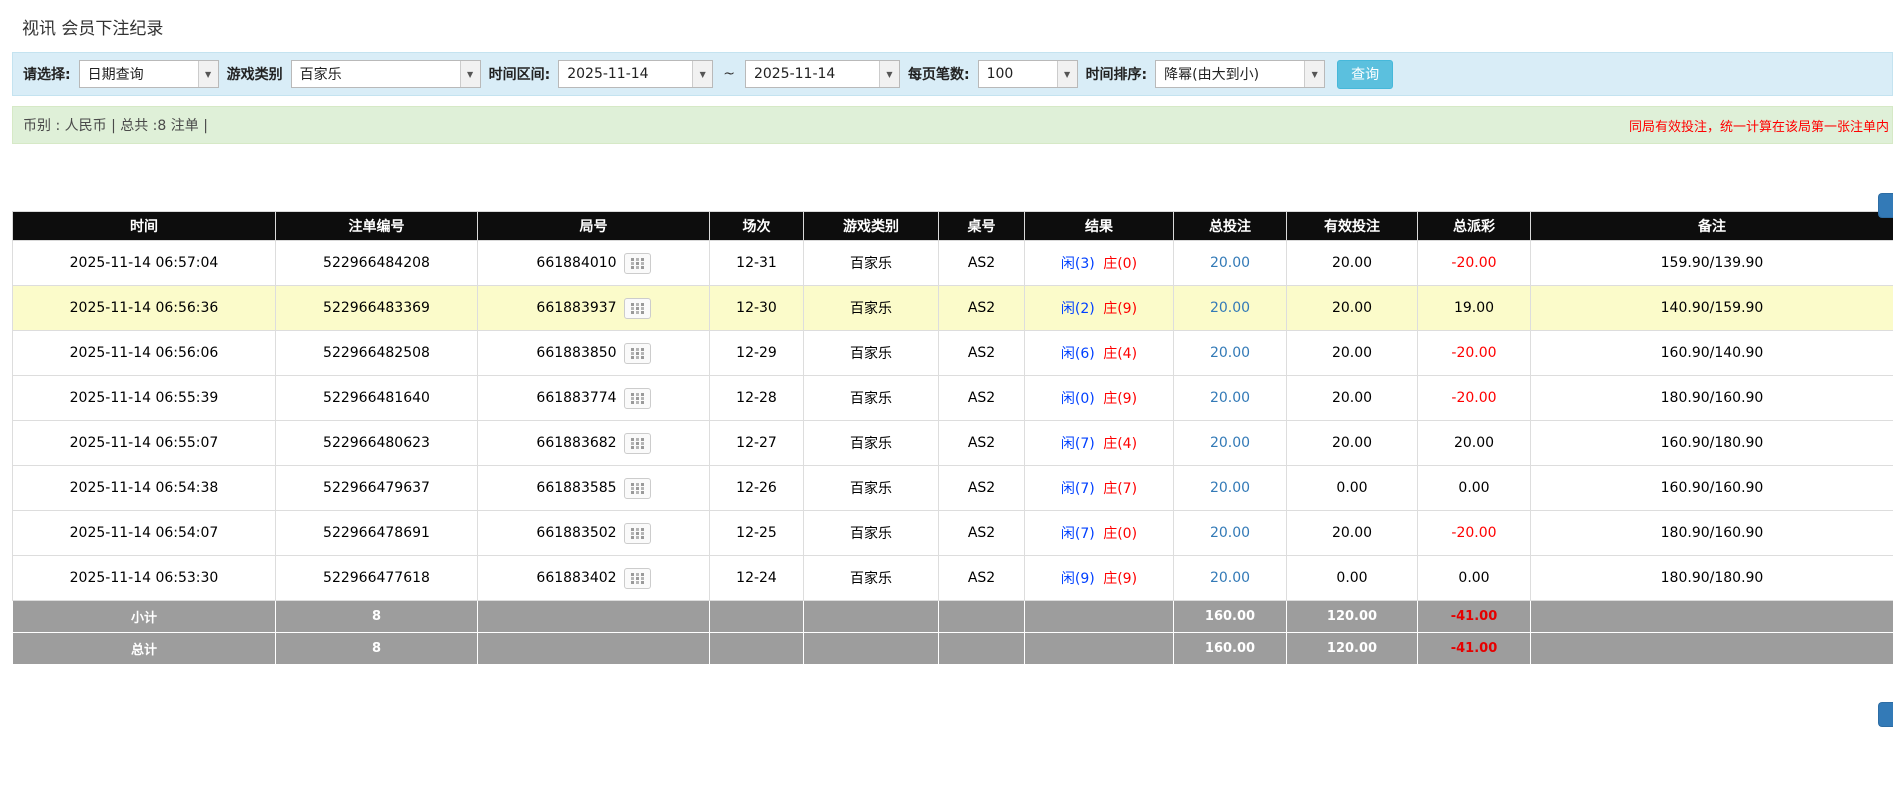 The width and height of the screenshot is (1893, 800). I want to click on game-type-value: 百家乐, so click(376, 74).